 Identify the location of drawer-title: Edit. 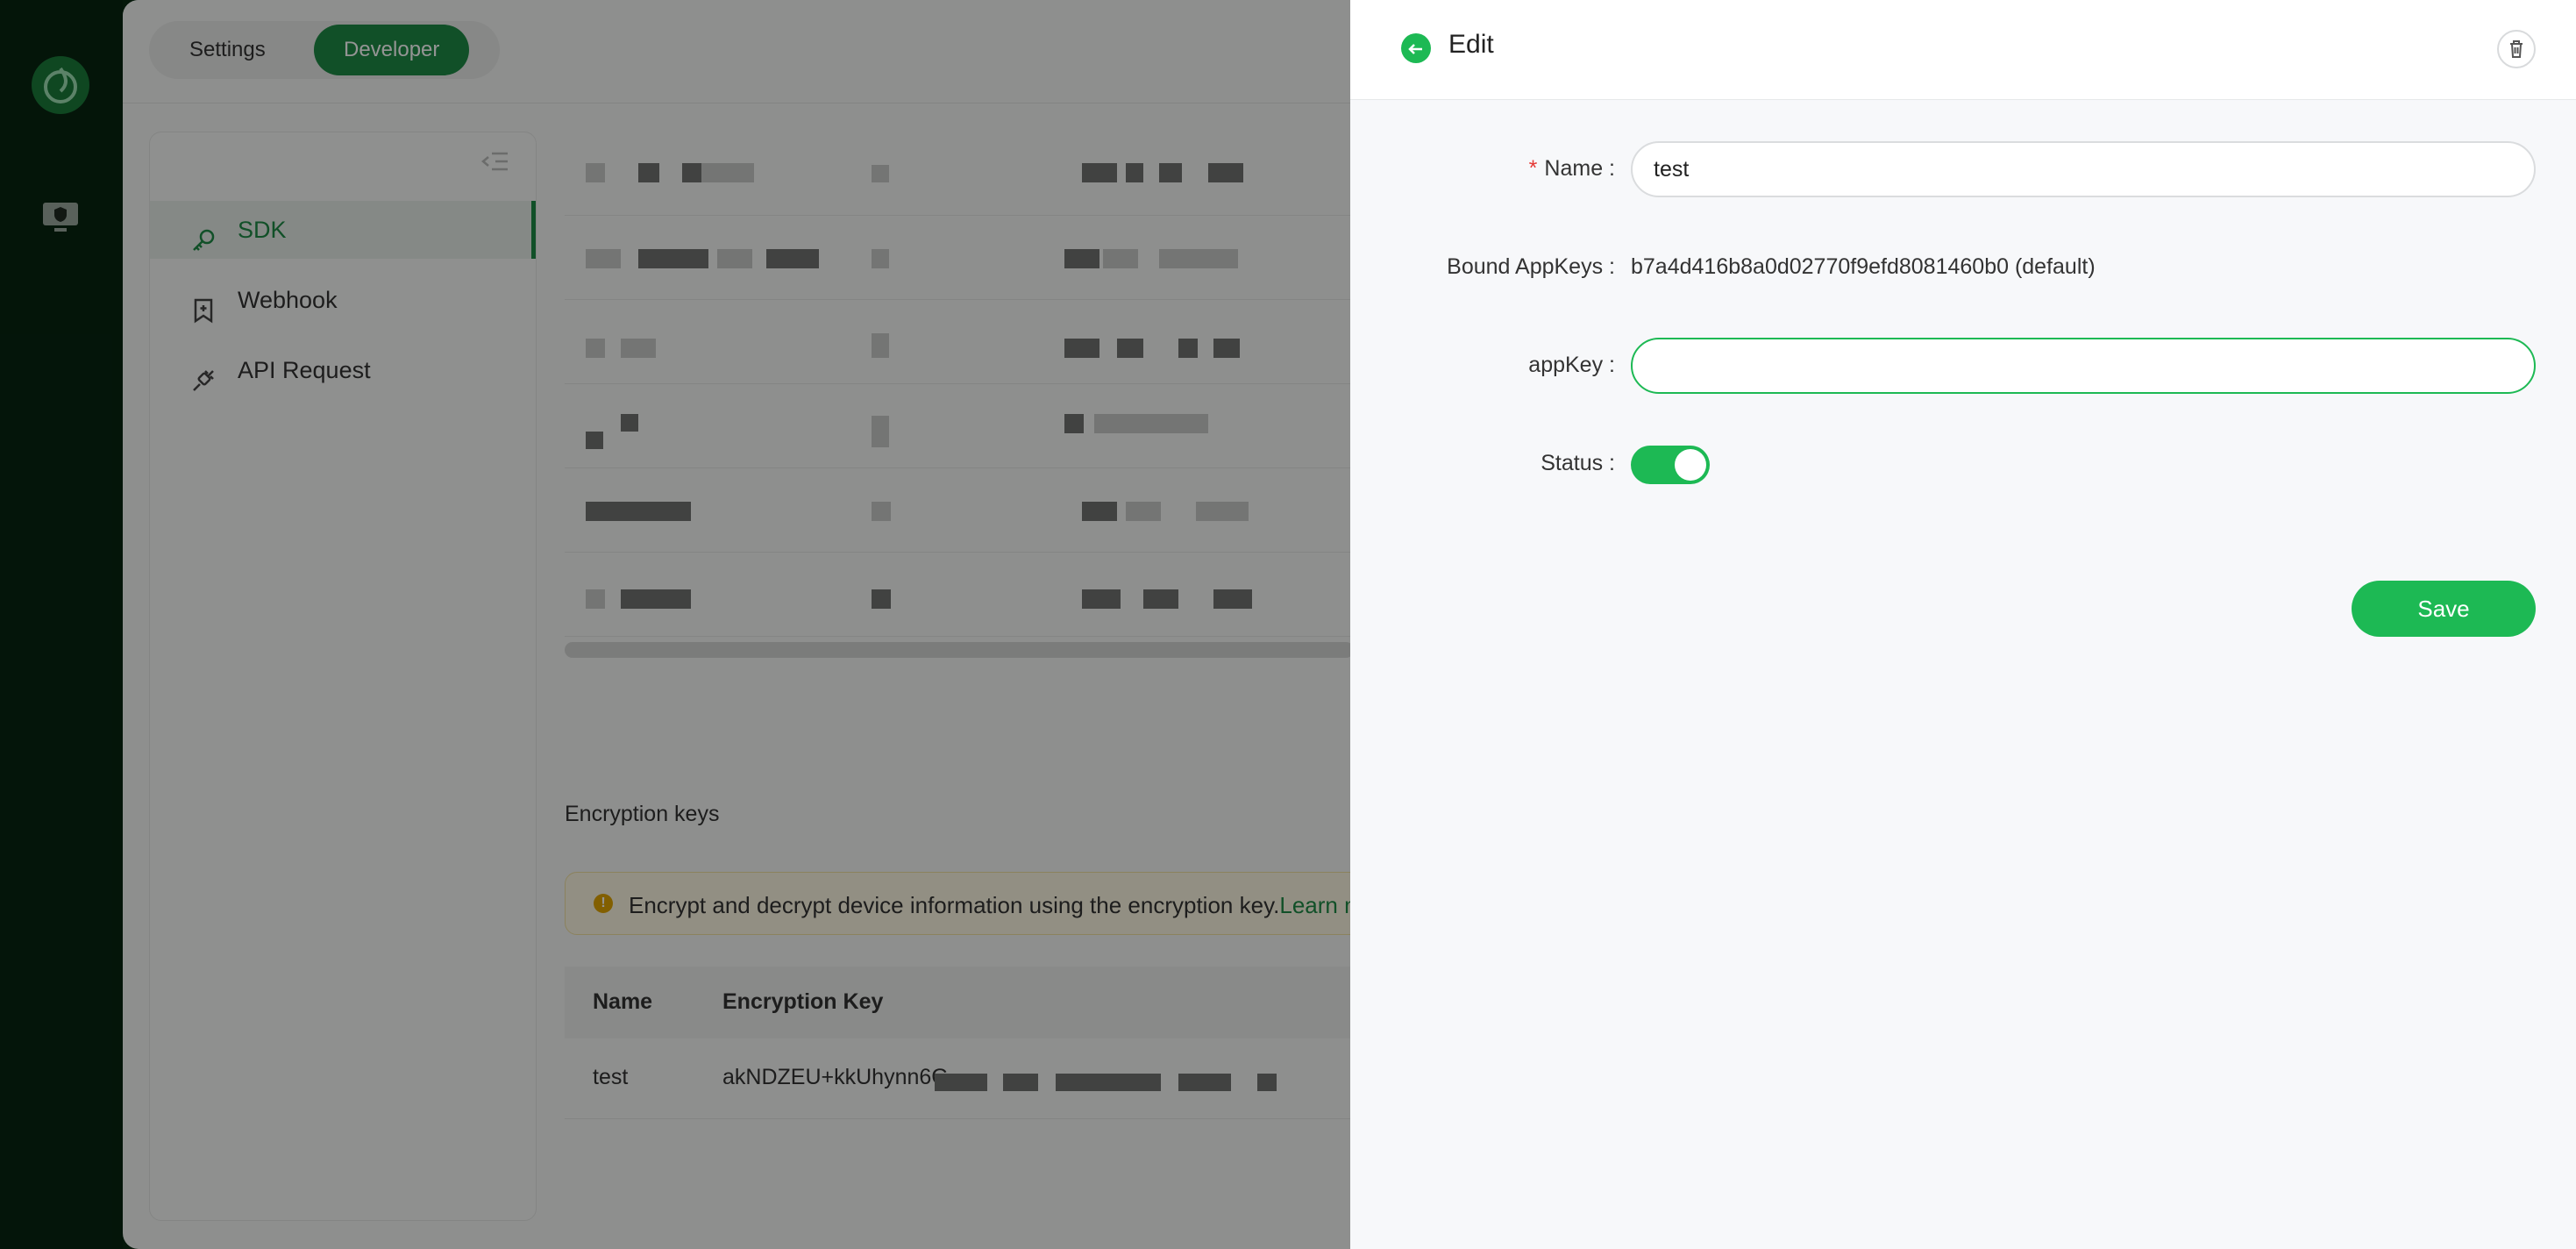
(1471, 44).